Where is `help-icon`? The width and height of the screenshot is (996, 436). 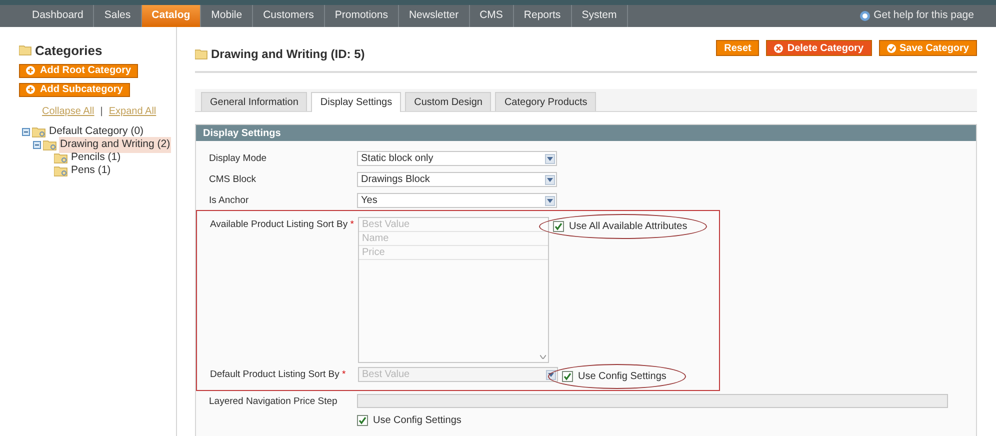 help-icon is located at coordinates (865, 16).